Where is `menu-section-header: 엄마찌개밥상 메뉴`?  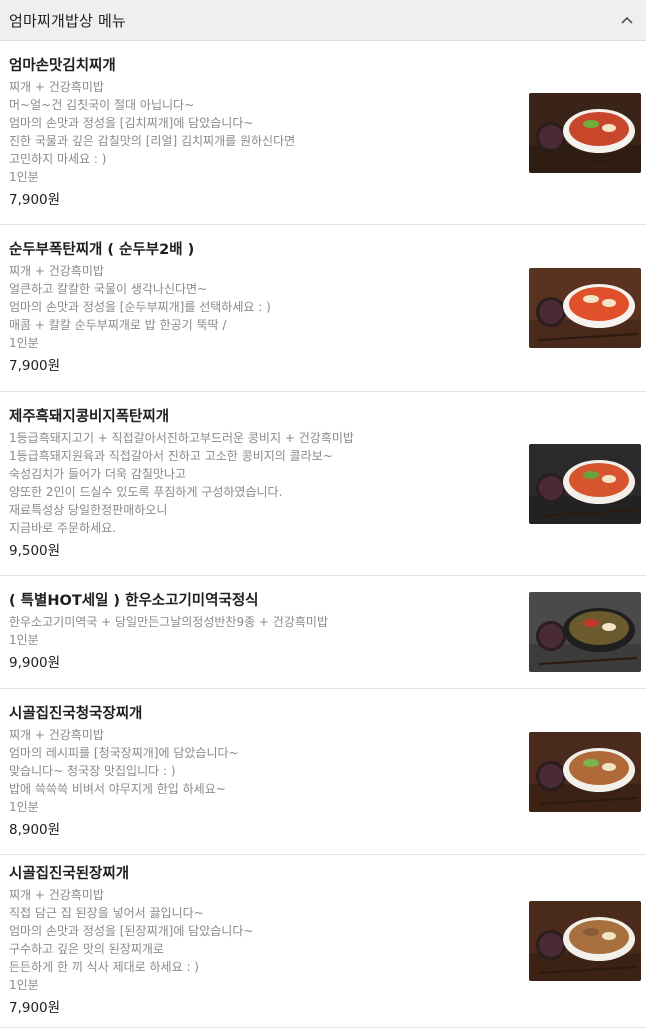
menu-section-header: 엄마찌개밥상 메뉴 is located at coordinates (323, 20).